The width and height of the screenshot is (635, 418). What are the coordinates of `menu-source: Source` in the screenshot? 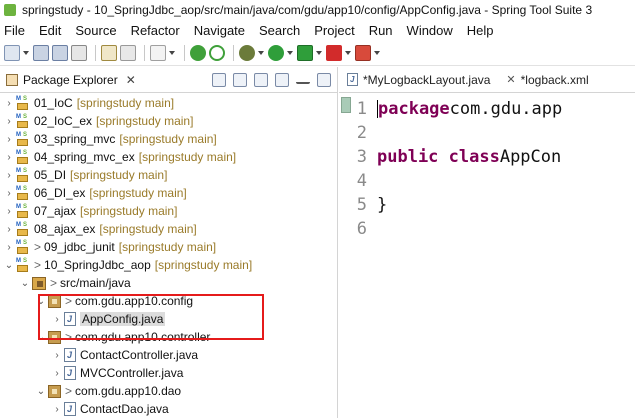 It's located at (99, 30).